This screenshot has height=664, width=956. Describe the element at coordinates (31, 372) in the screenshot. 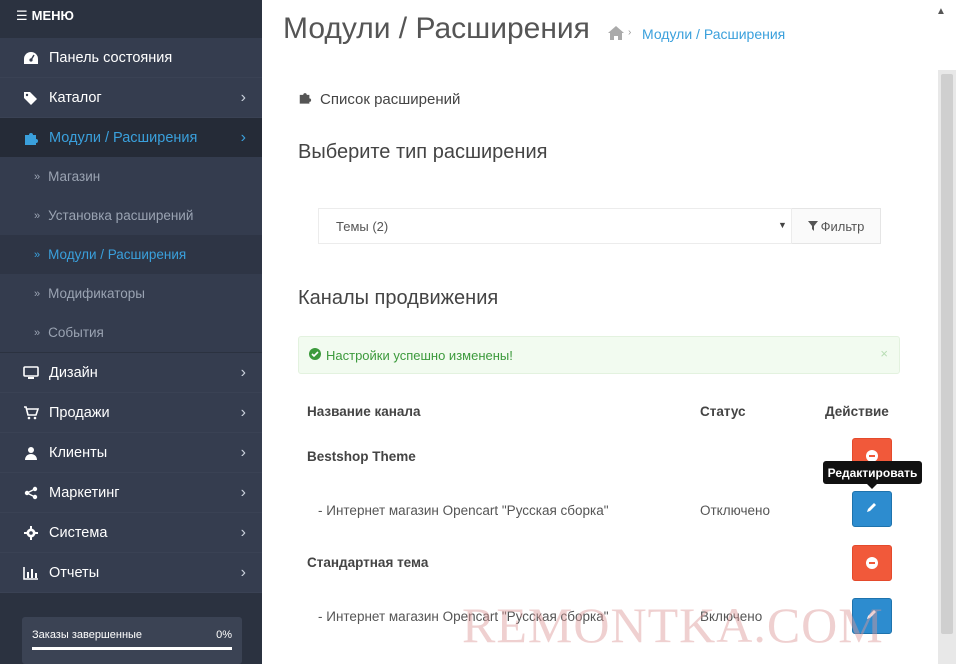

I see `desktop-icon` at that location.